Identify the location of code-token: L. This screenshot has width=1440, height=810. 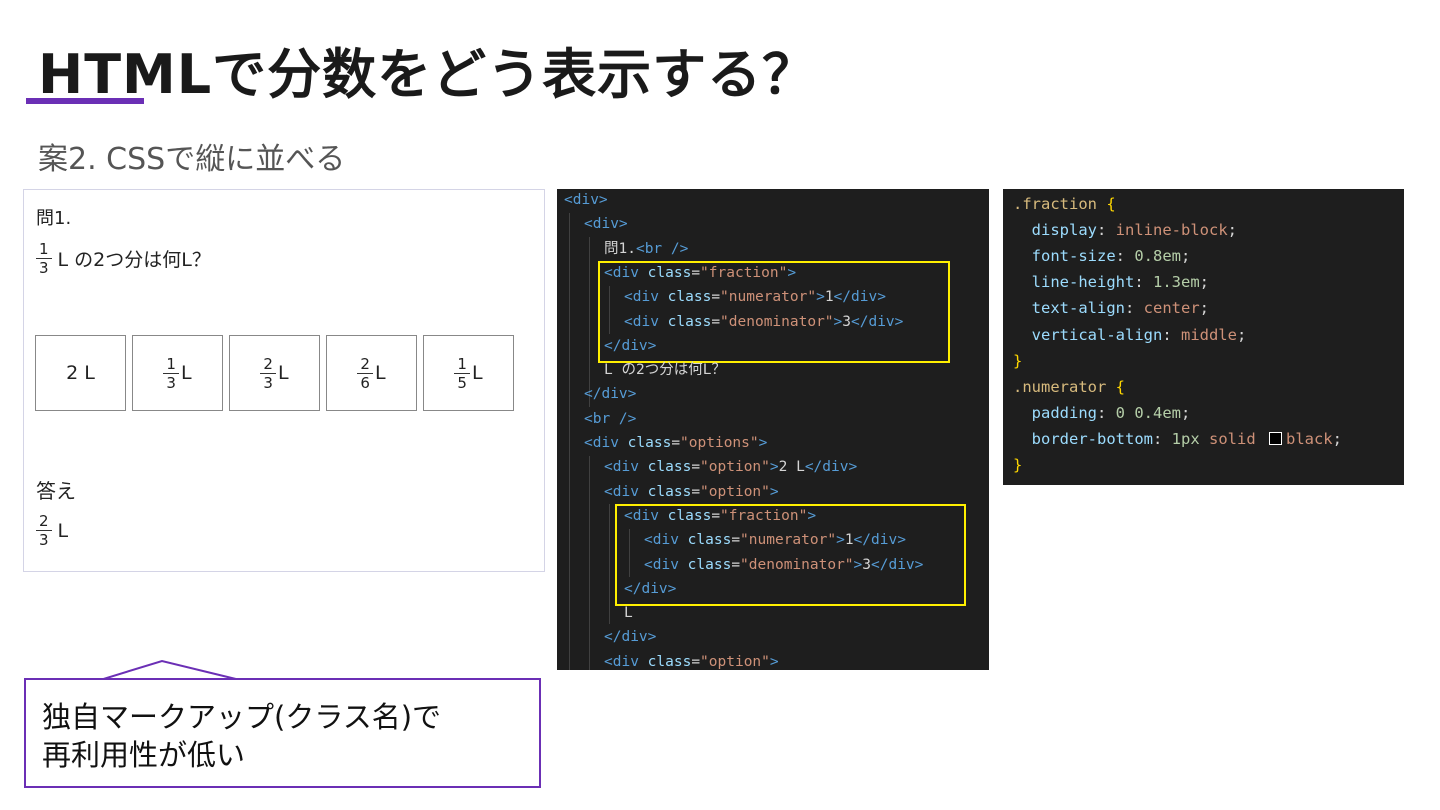
(628, 613).